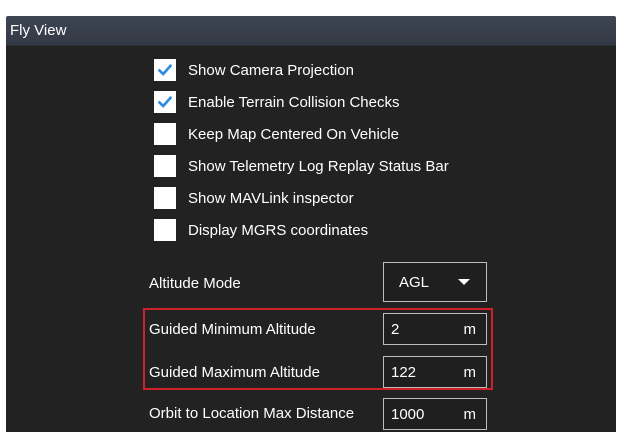  Describe the element at coordinates (278, 230) in the screenshot. I see `checkbox-label: Display MGRS coordinates` at that location.